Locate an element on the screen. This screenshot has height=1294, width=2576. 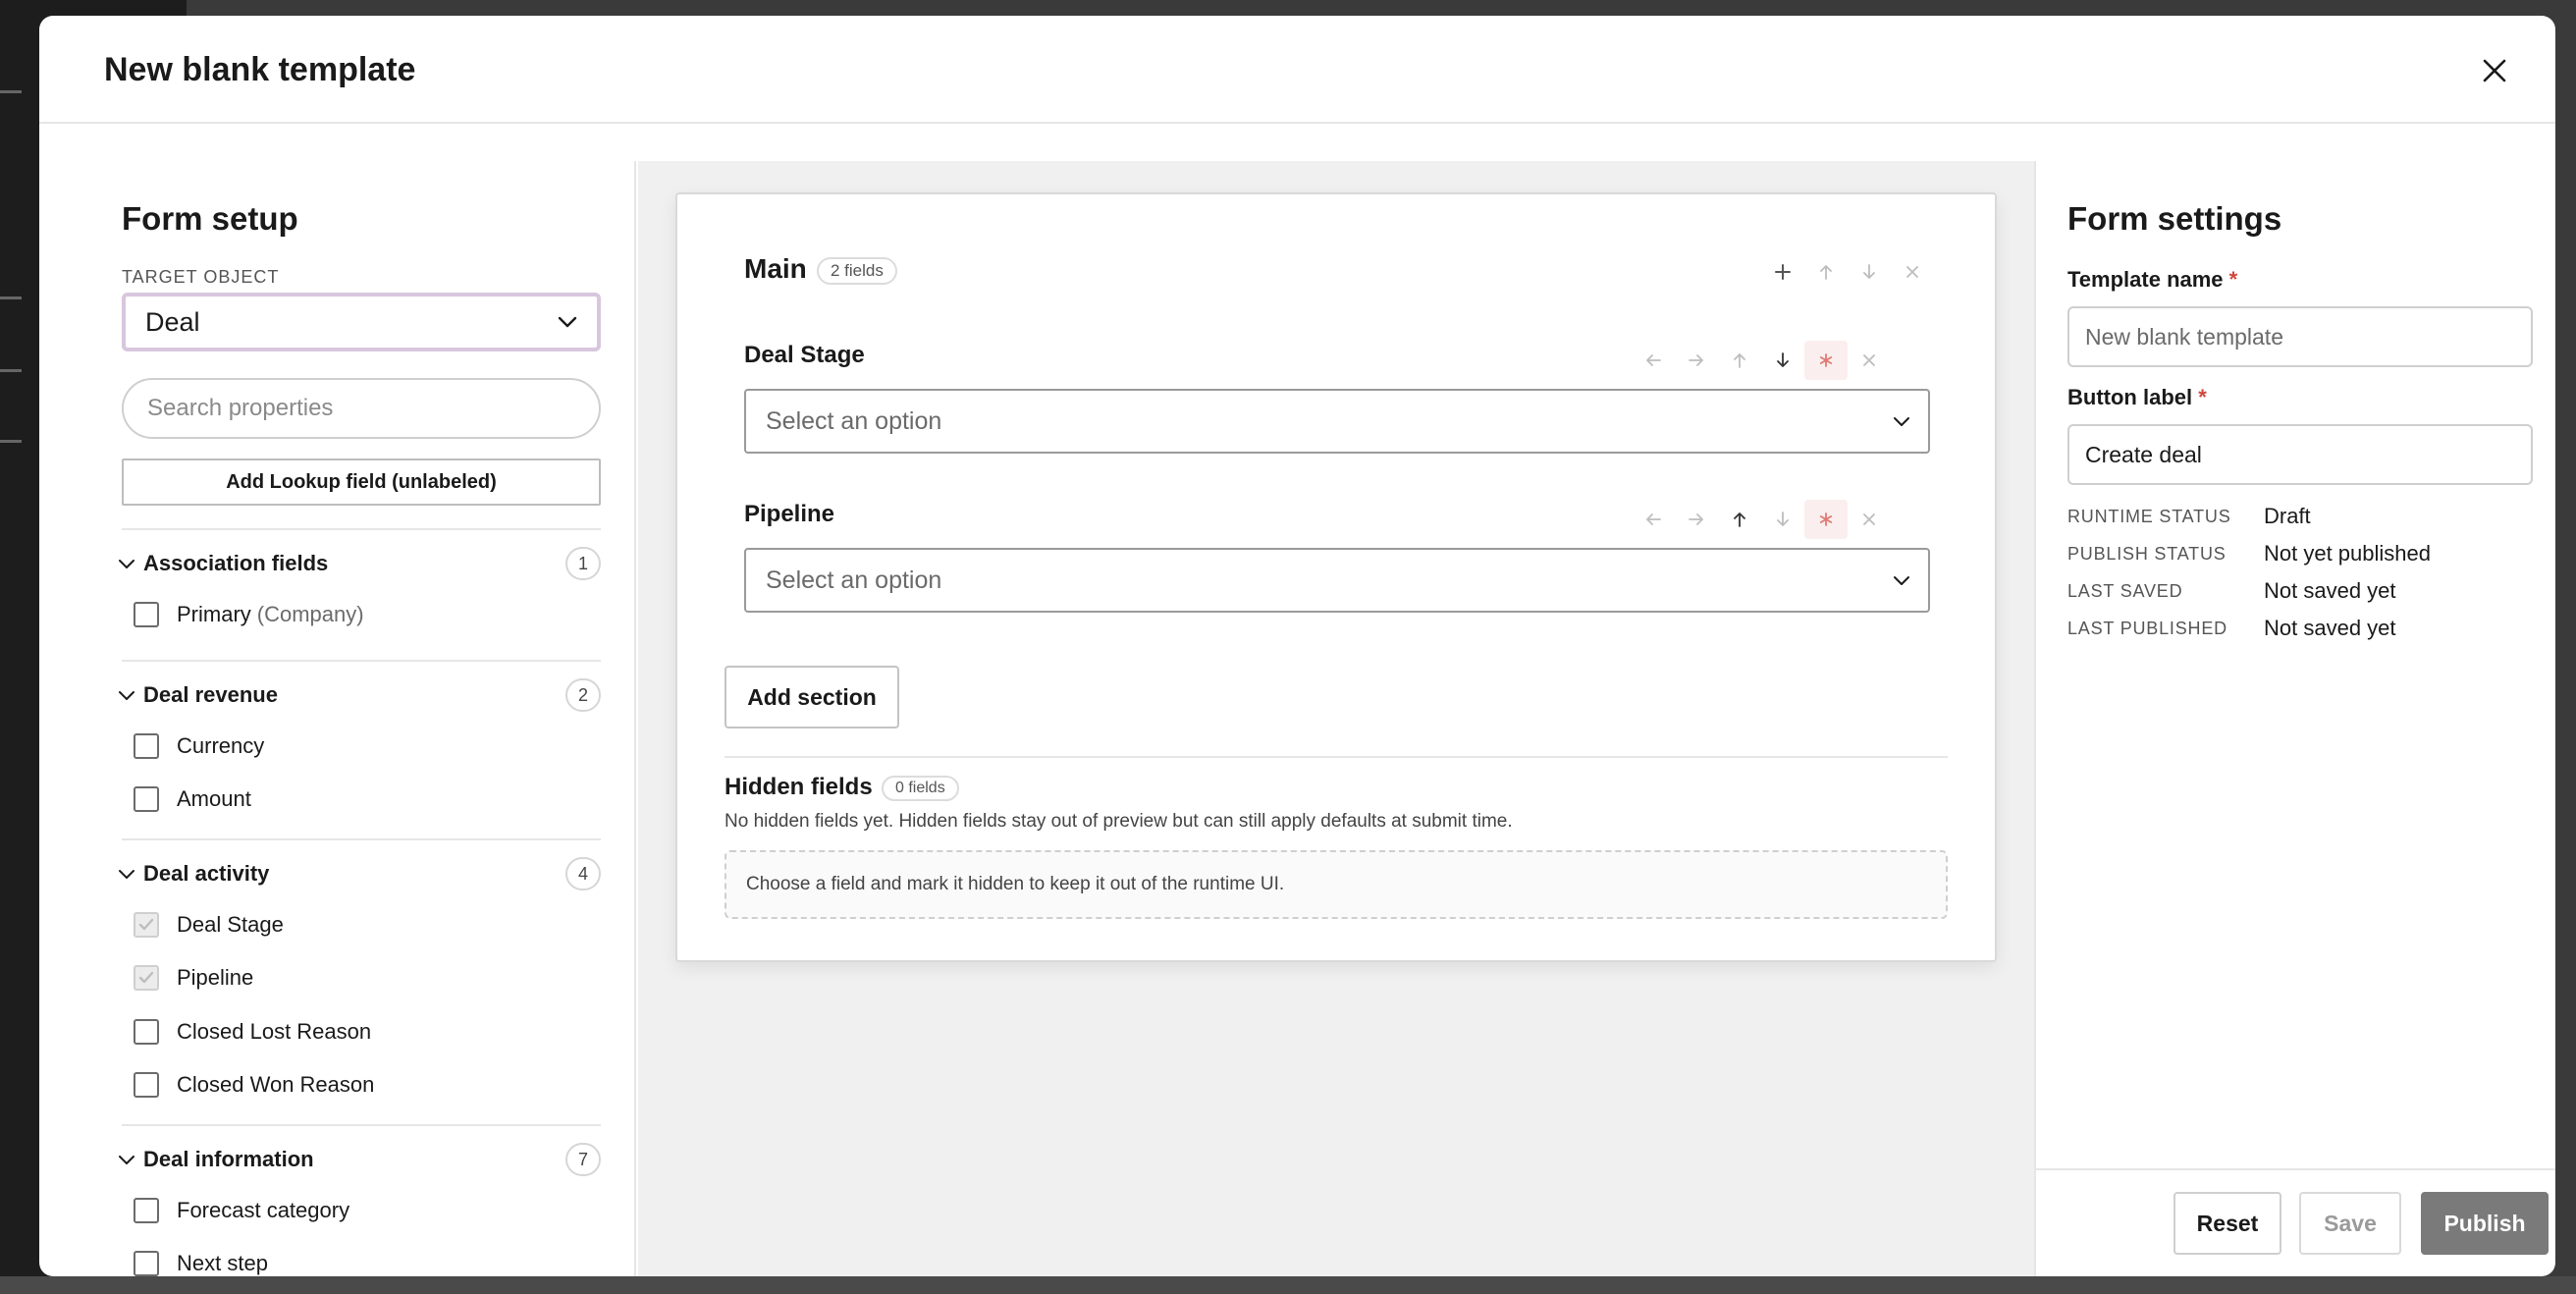
asterisk-icon is located at coordinates (1826, 360).